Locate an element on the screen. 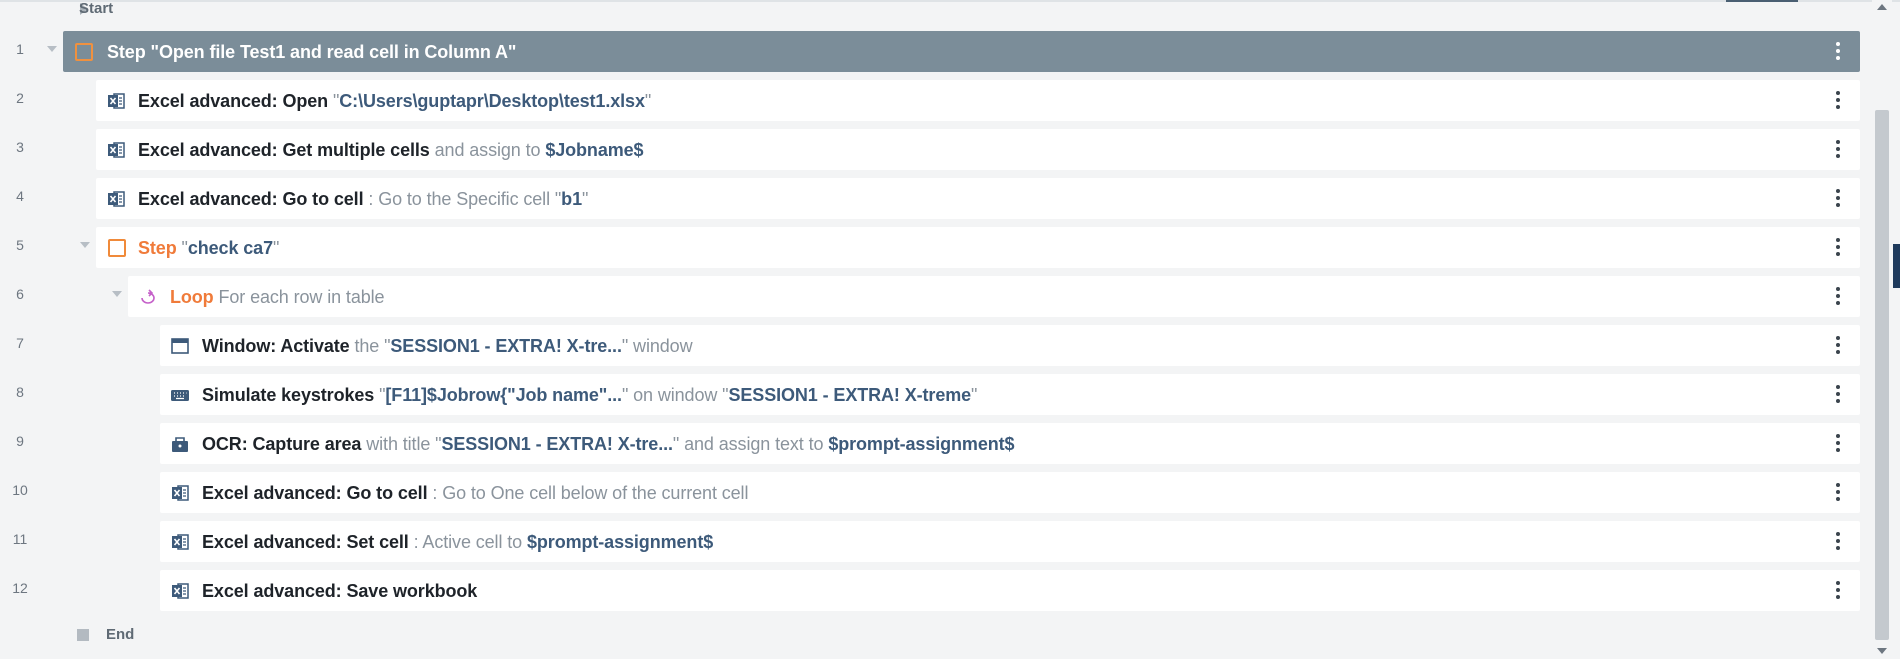 The width and height of the screenshot is (1900, 659). keyboard-icon is located at coordinates (180, 395).